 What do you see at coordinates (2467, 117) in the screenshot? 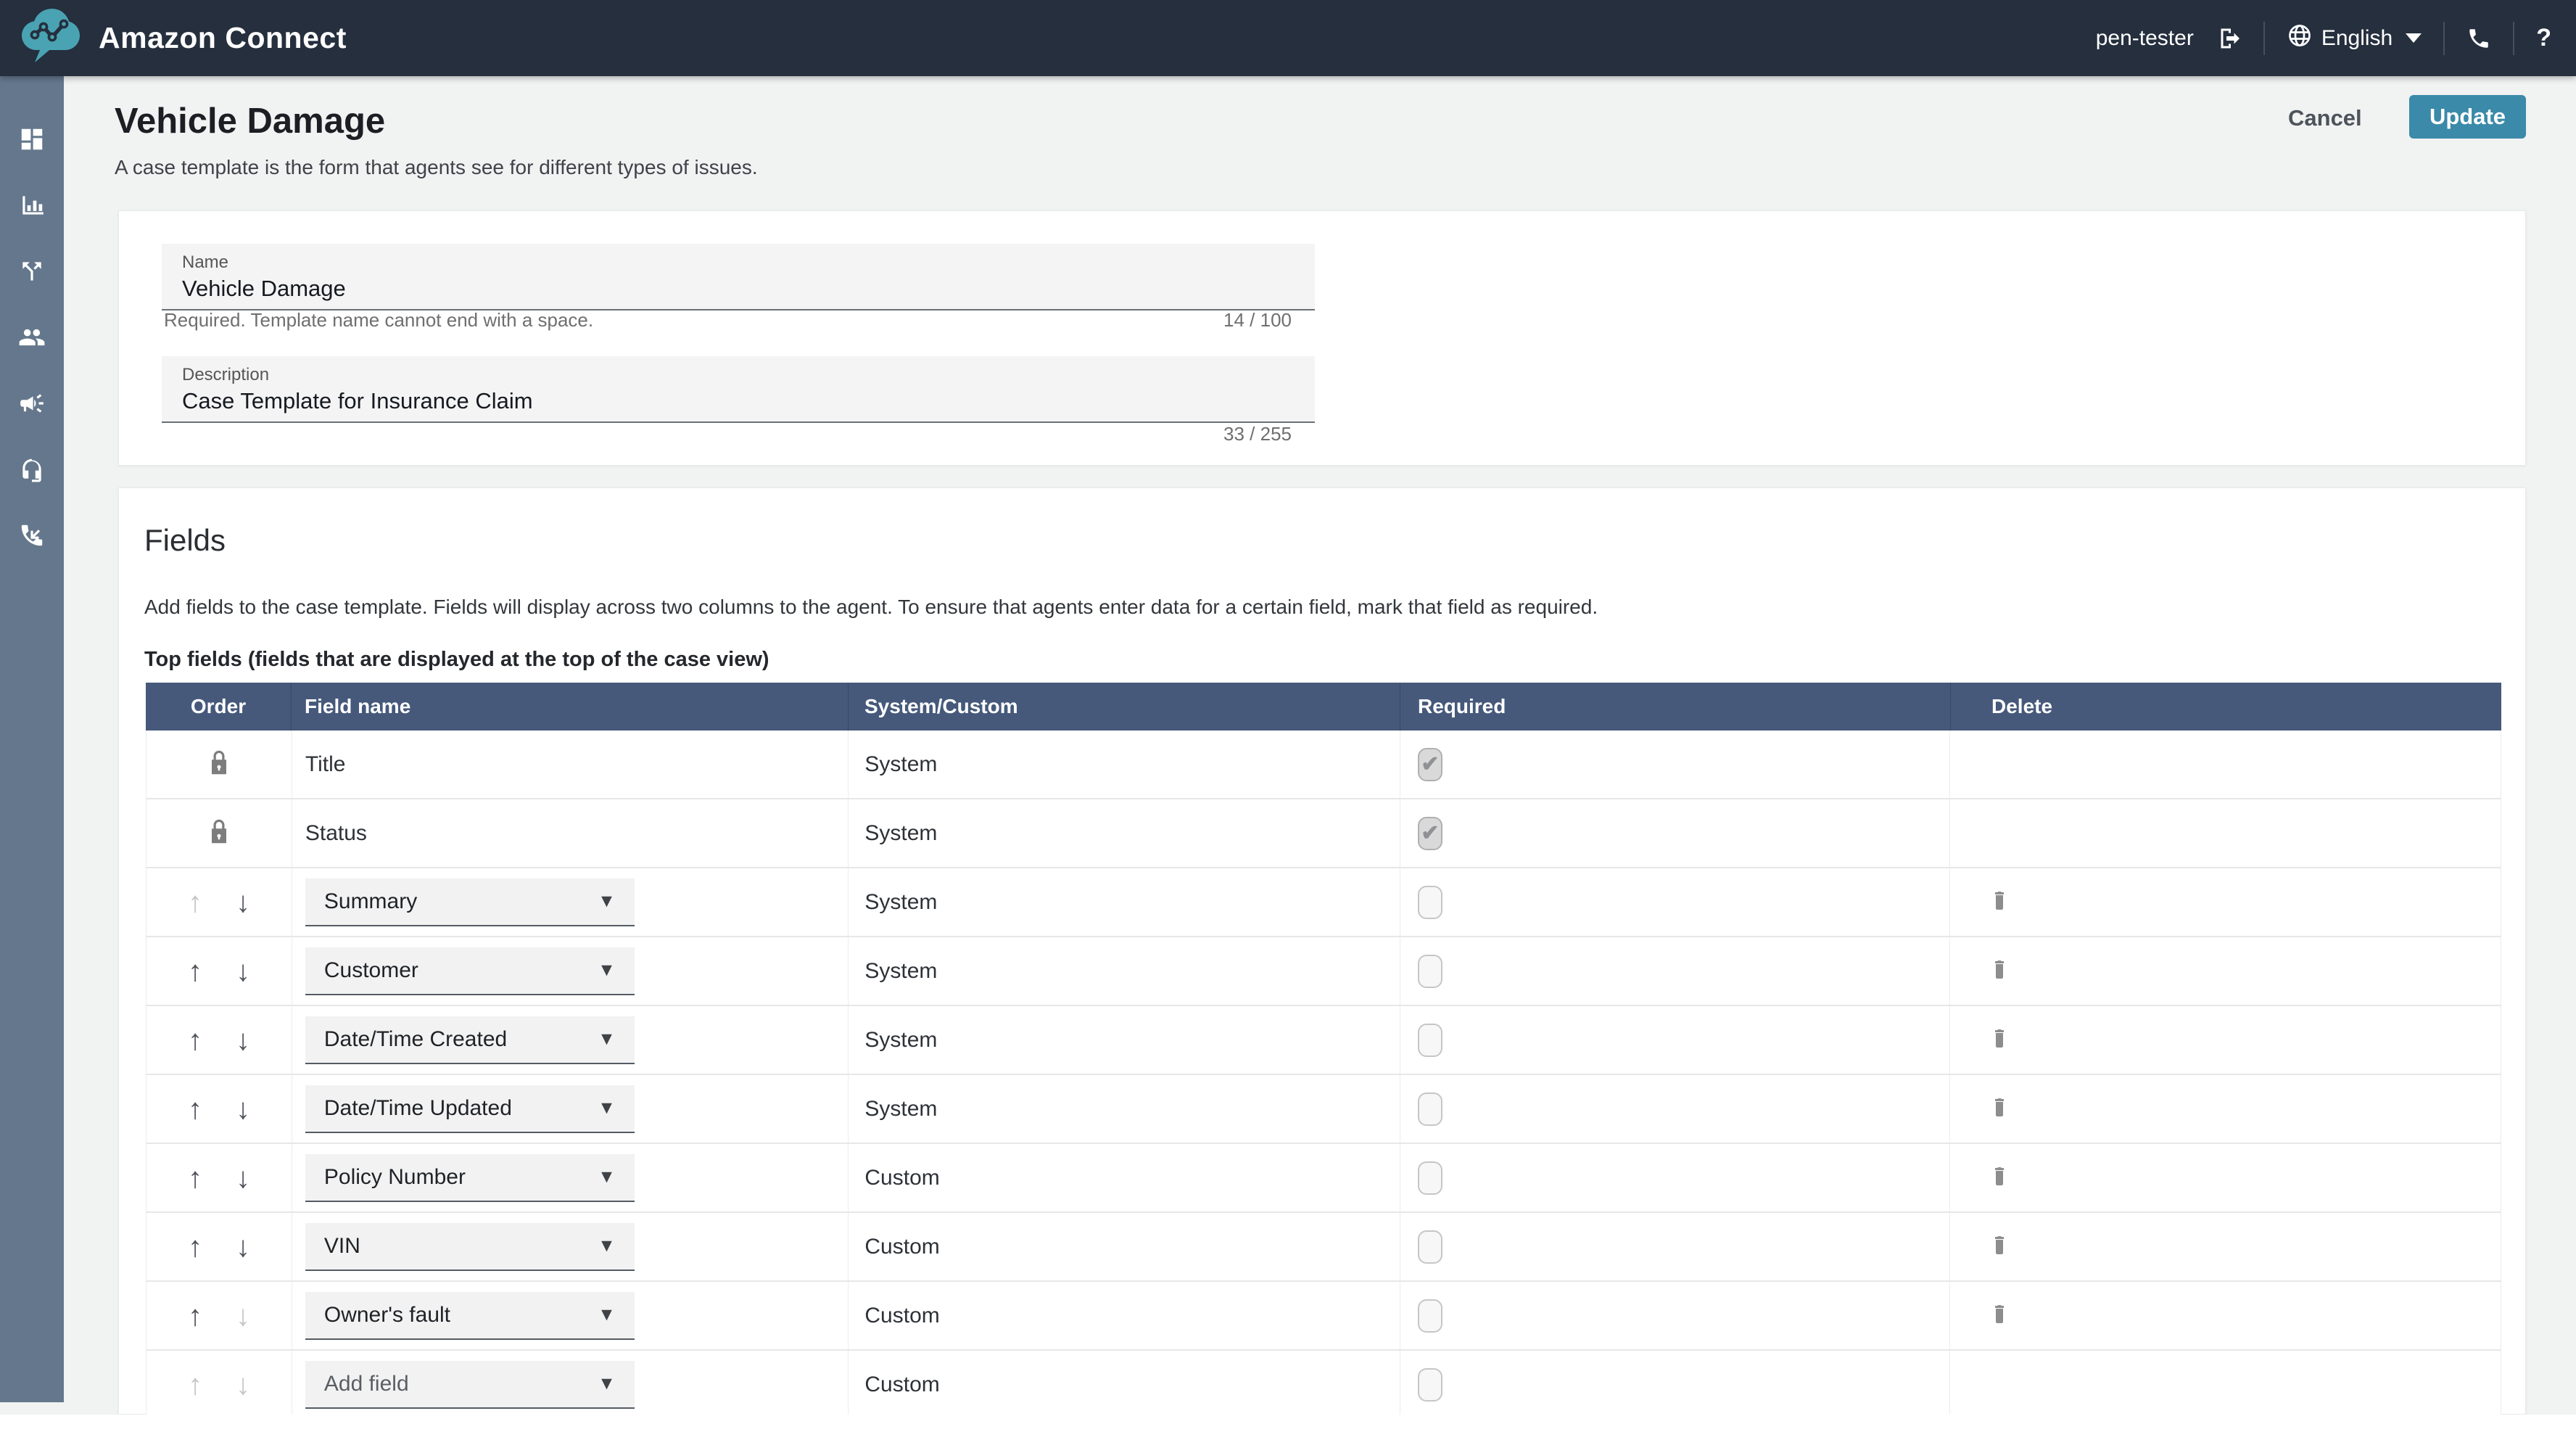
I see `update-button: Update` at bounding box center [2467, 117].